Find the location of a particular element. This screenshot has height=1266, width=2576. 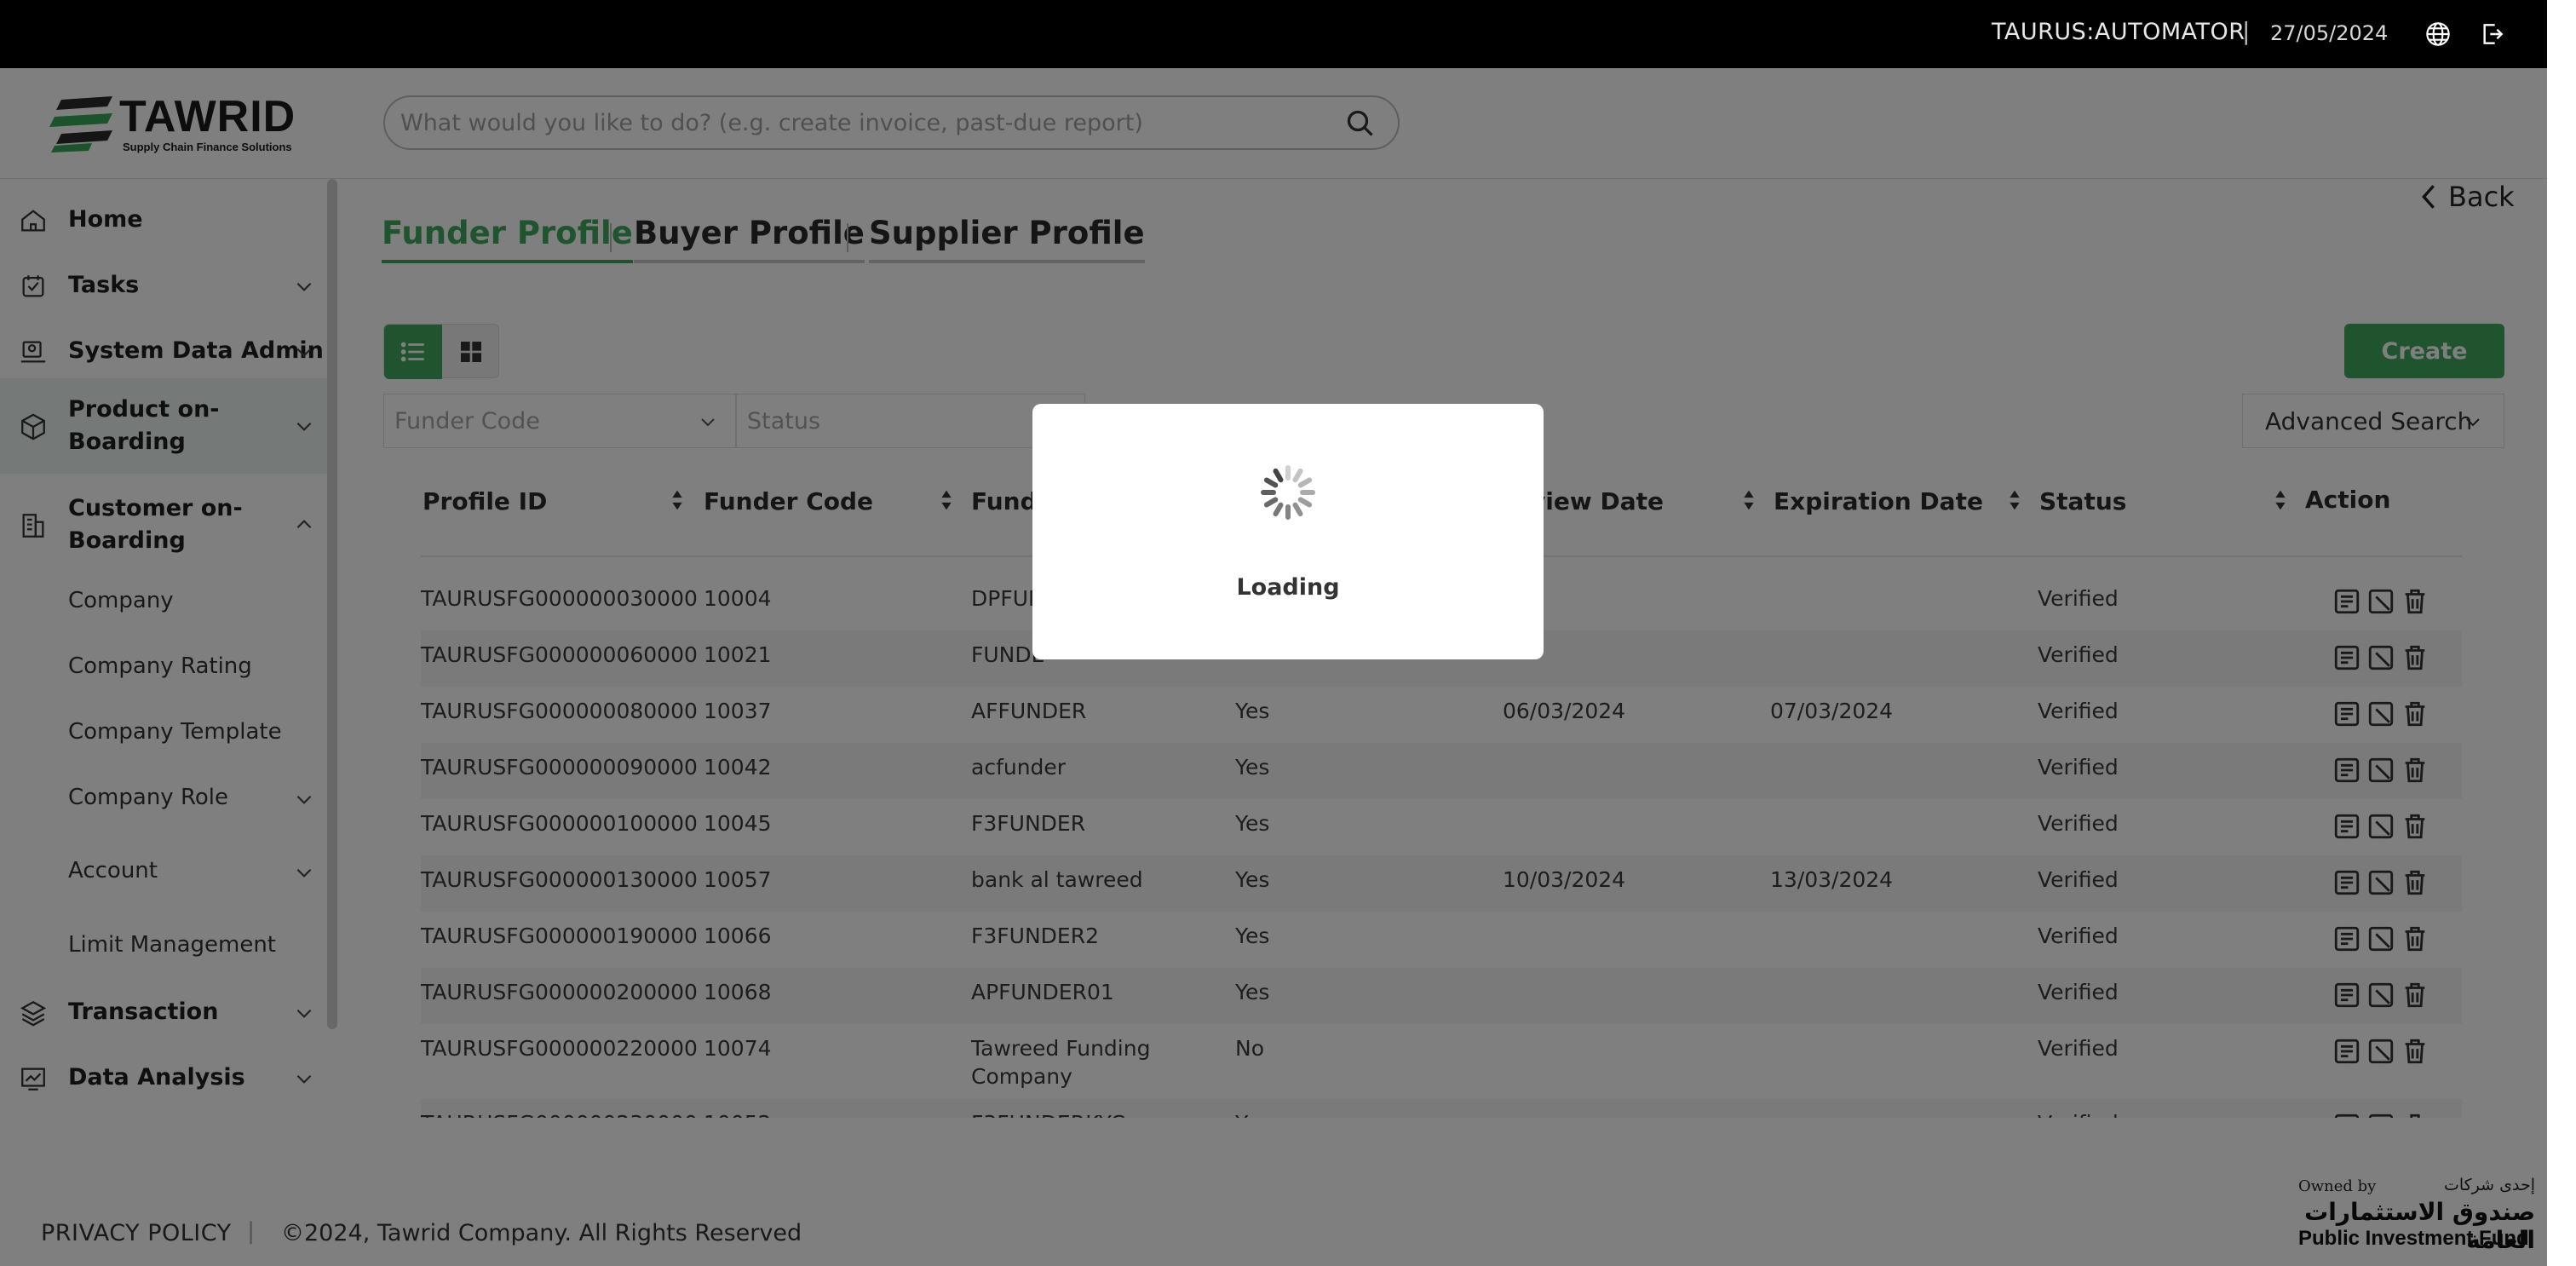

logout-icon is located at coordinates (2493, 34).